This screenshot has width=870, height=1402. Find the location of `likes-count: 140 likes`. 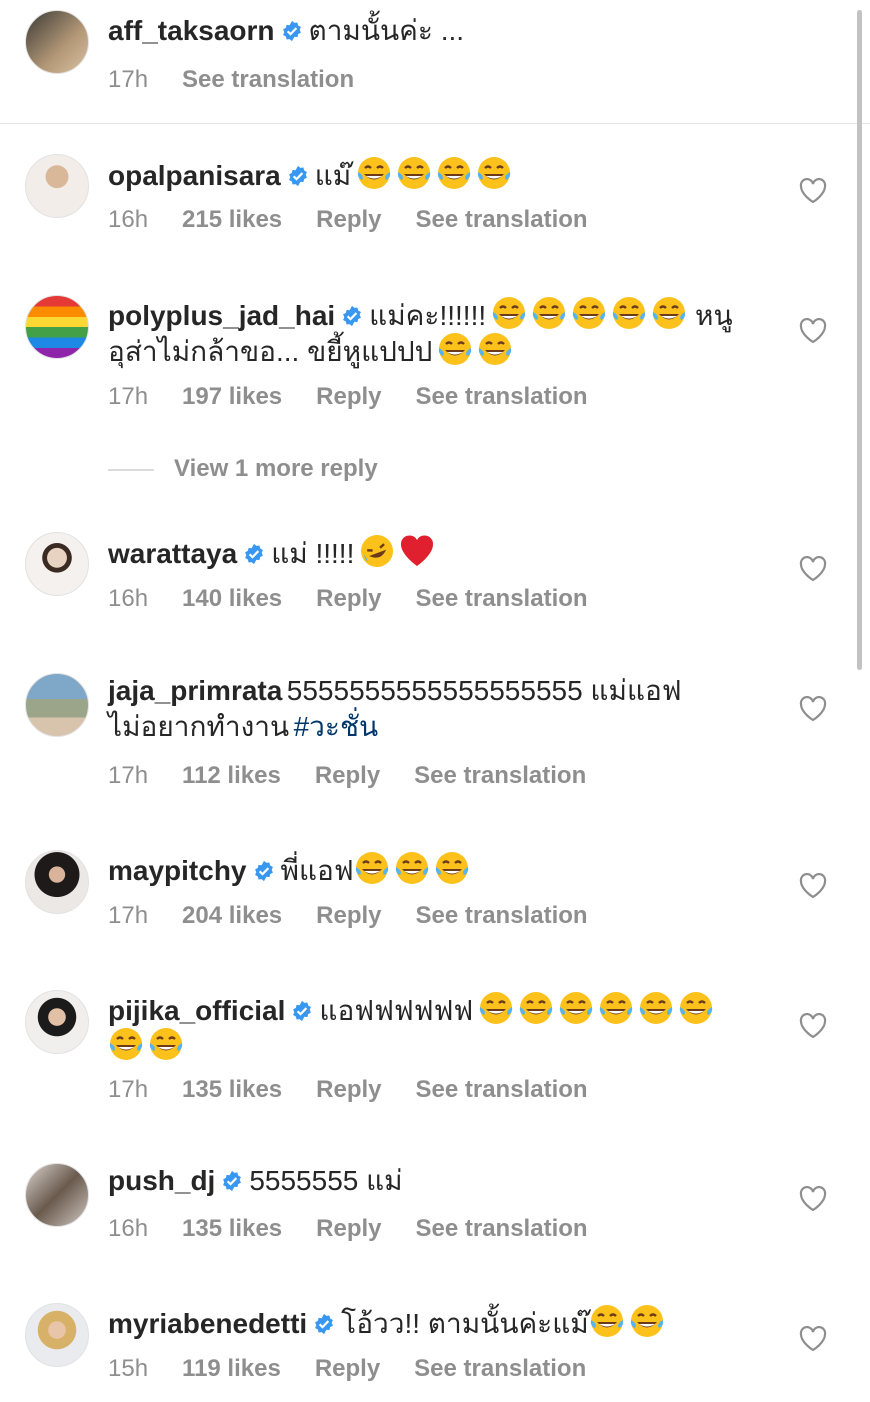

likes-count: 140 likes is located at coordinates (232, 598).